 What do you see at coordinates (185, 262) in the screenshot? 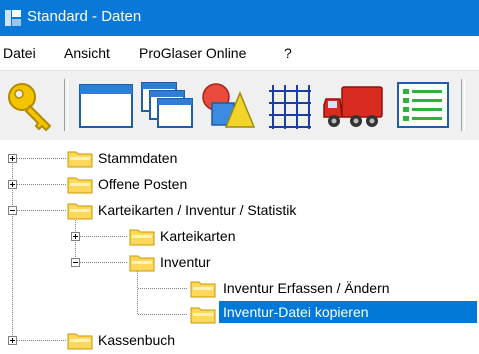
I see `tree-node-inventur: Inventur` at bounding box center [185, 262].